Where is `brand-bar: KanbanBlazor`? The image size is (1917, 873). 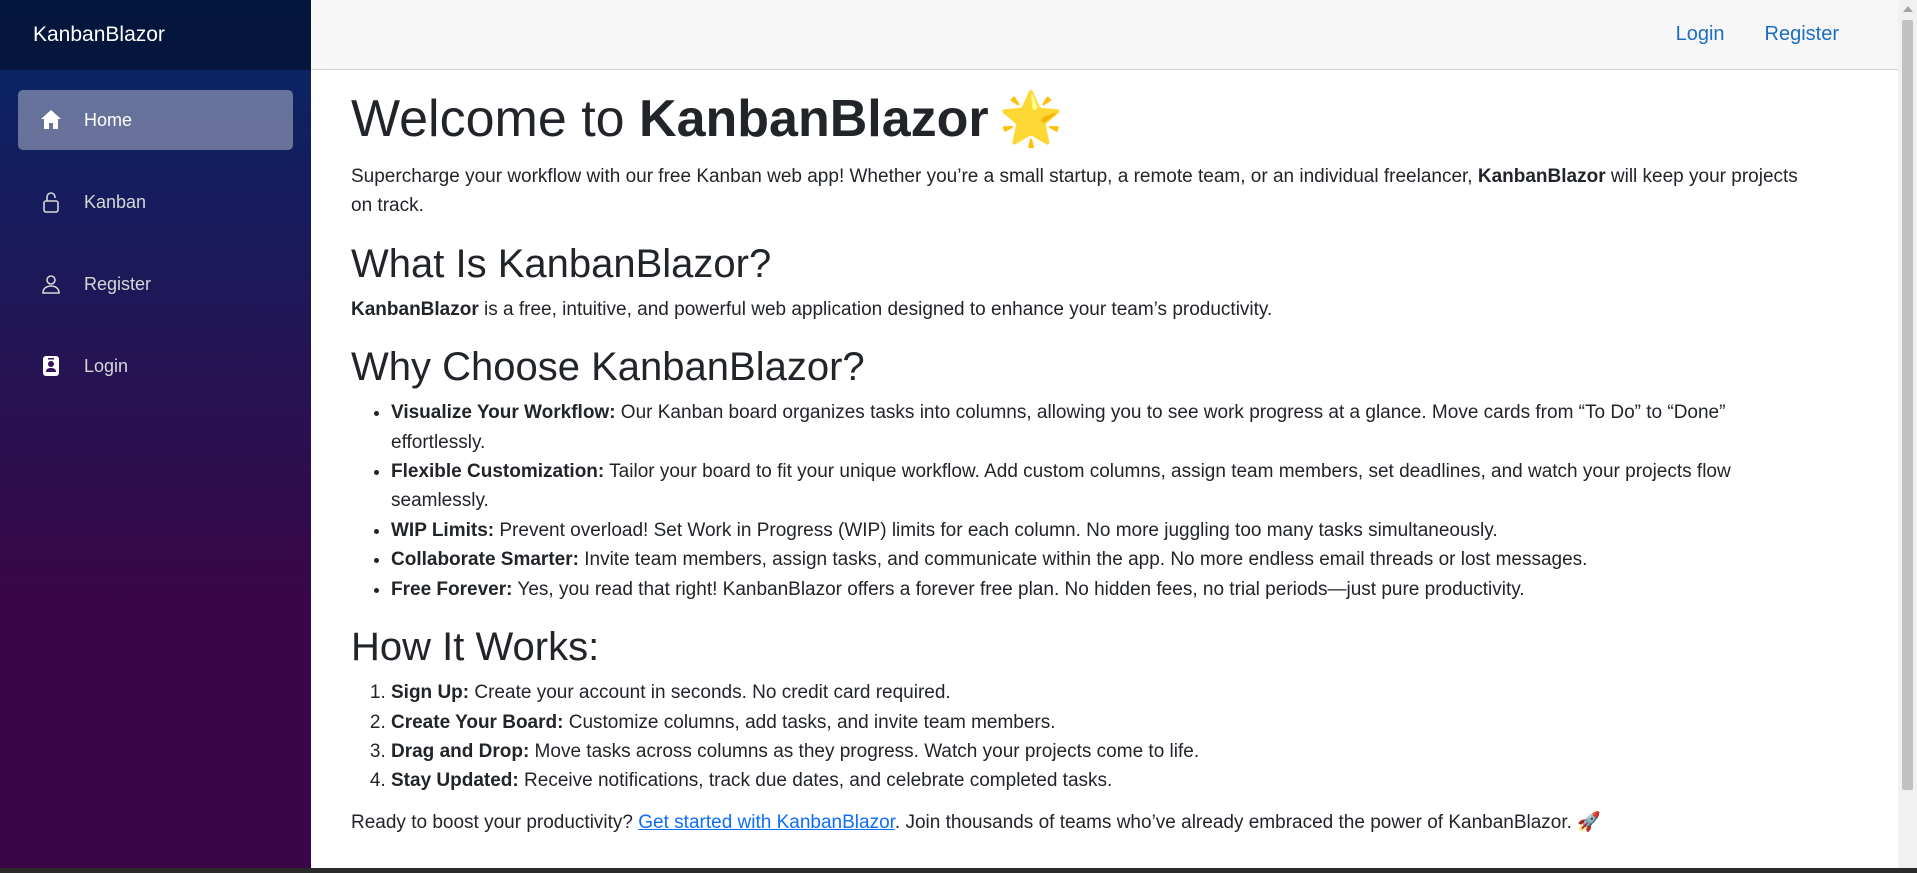
brand-bar: KanbanBlazor is located at coordinates (155, 35).